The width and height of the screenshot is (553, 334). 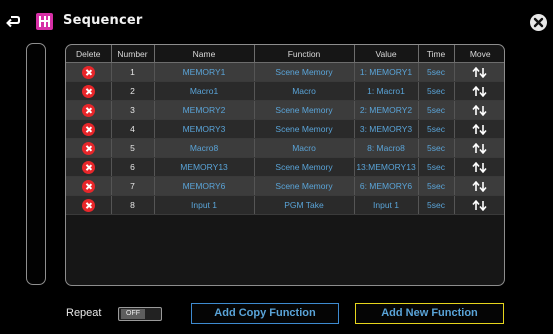 I want to click on row-name: MEMORY13, so click(x=204, y=167).